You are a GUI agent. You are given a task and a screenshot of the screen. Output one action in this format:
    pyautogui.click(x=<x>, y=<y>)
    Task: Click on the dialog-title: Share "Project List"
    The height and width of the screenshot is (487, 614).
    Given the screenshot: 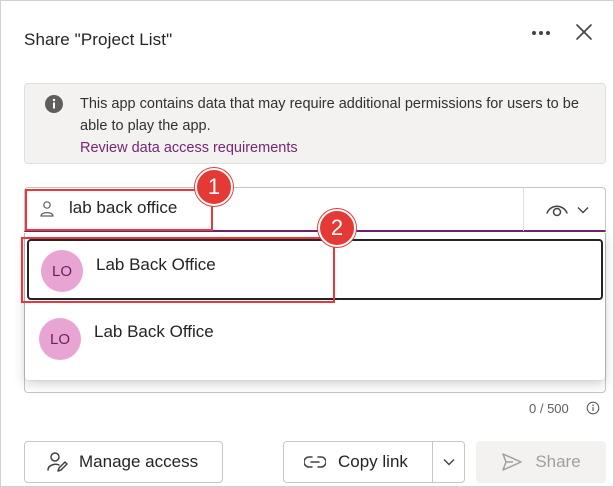 What is the action you would take?
    pyautogui.click(x=98, y=39)
    